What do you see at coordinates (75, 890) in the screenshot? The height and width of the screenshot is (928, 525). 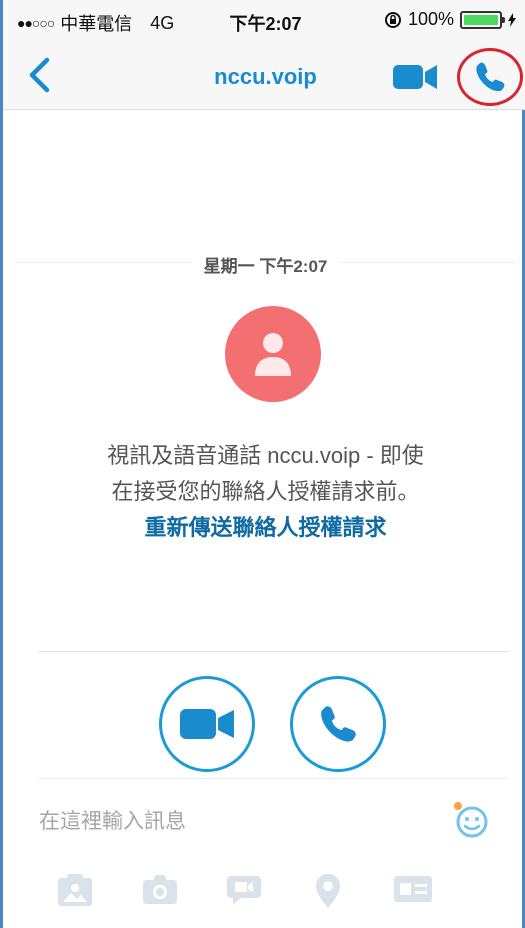 I see `media-gallery-icon` at bounding box center [75, 890].